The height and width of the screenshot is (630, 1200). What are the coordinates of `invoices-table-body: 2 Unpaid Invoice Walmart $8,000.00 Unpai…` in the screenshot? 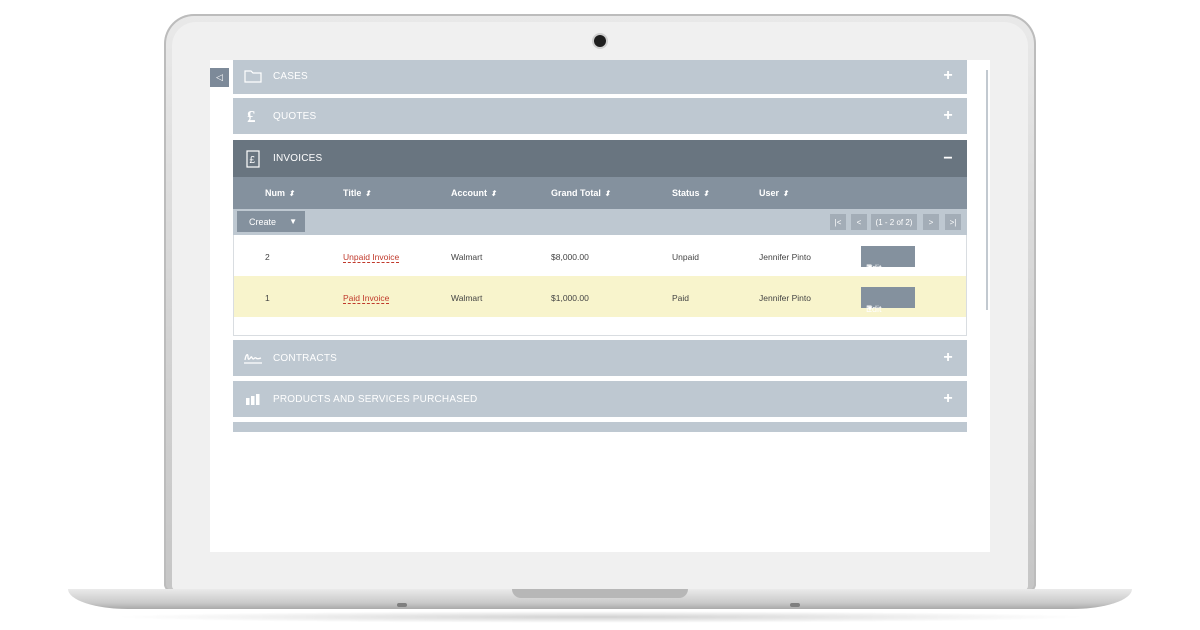 It's located at (600, 285).